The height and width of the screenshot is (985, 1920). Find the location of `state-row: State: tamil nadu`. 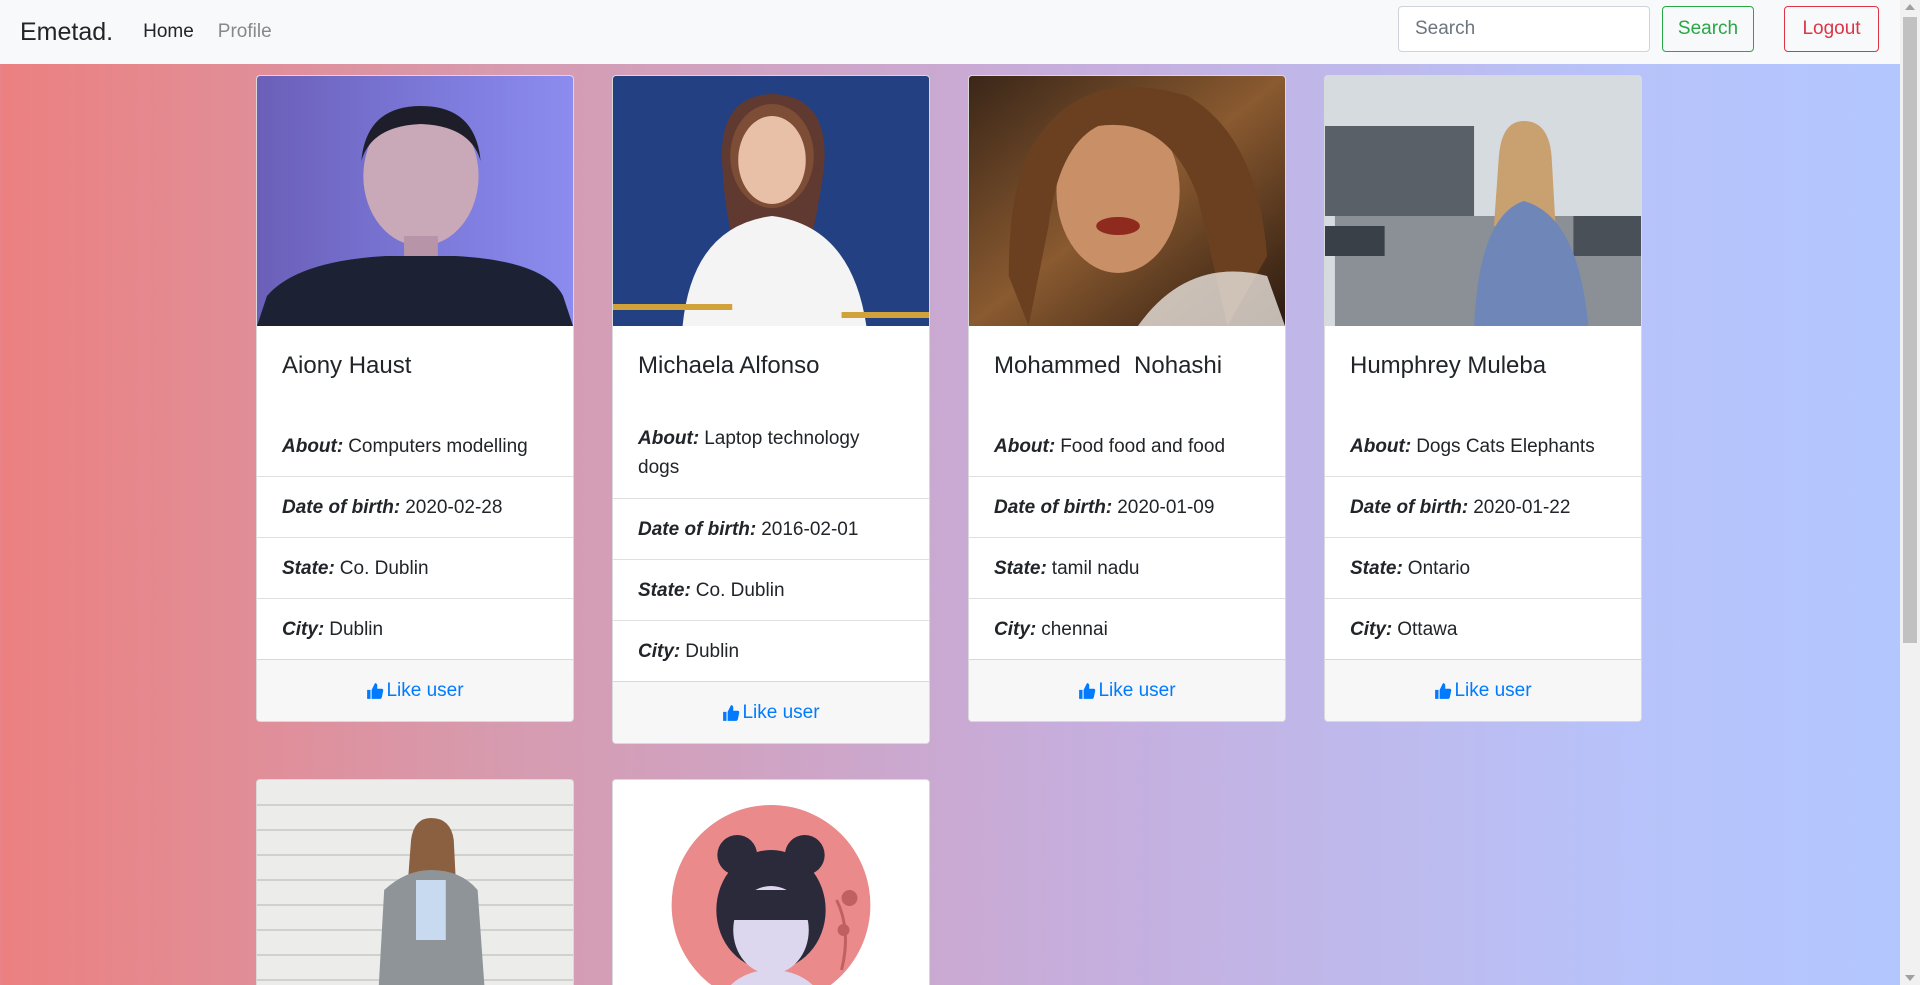

state-row: State: tamil nadu is located at coordinates (1127, 567).